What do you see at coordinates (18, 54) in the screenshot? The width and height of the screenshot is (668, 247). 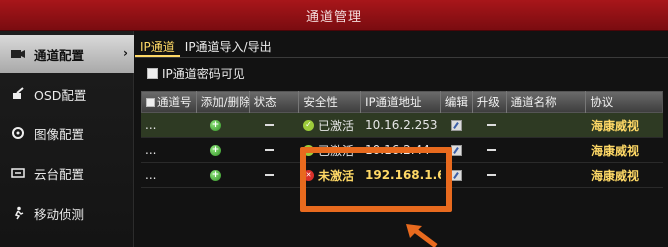 I see `camera-icon` at bounding box center [18, 54].